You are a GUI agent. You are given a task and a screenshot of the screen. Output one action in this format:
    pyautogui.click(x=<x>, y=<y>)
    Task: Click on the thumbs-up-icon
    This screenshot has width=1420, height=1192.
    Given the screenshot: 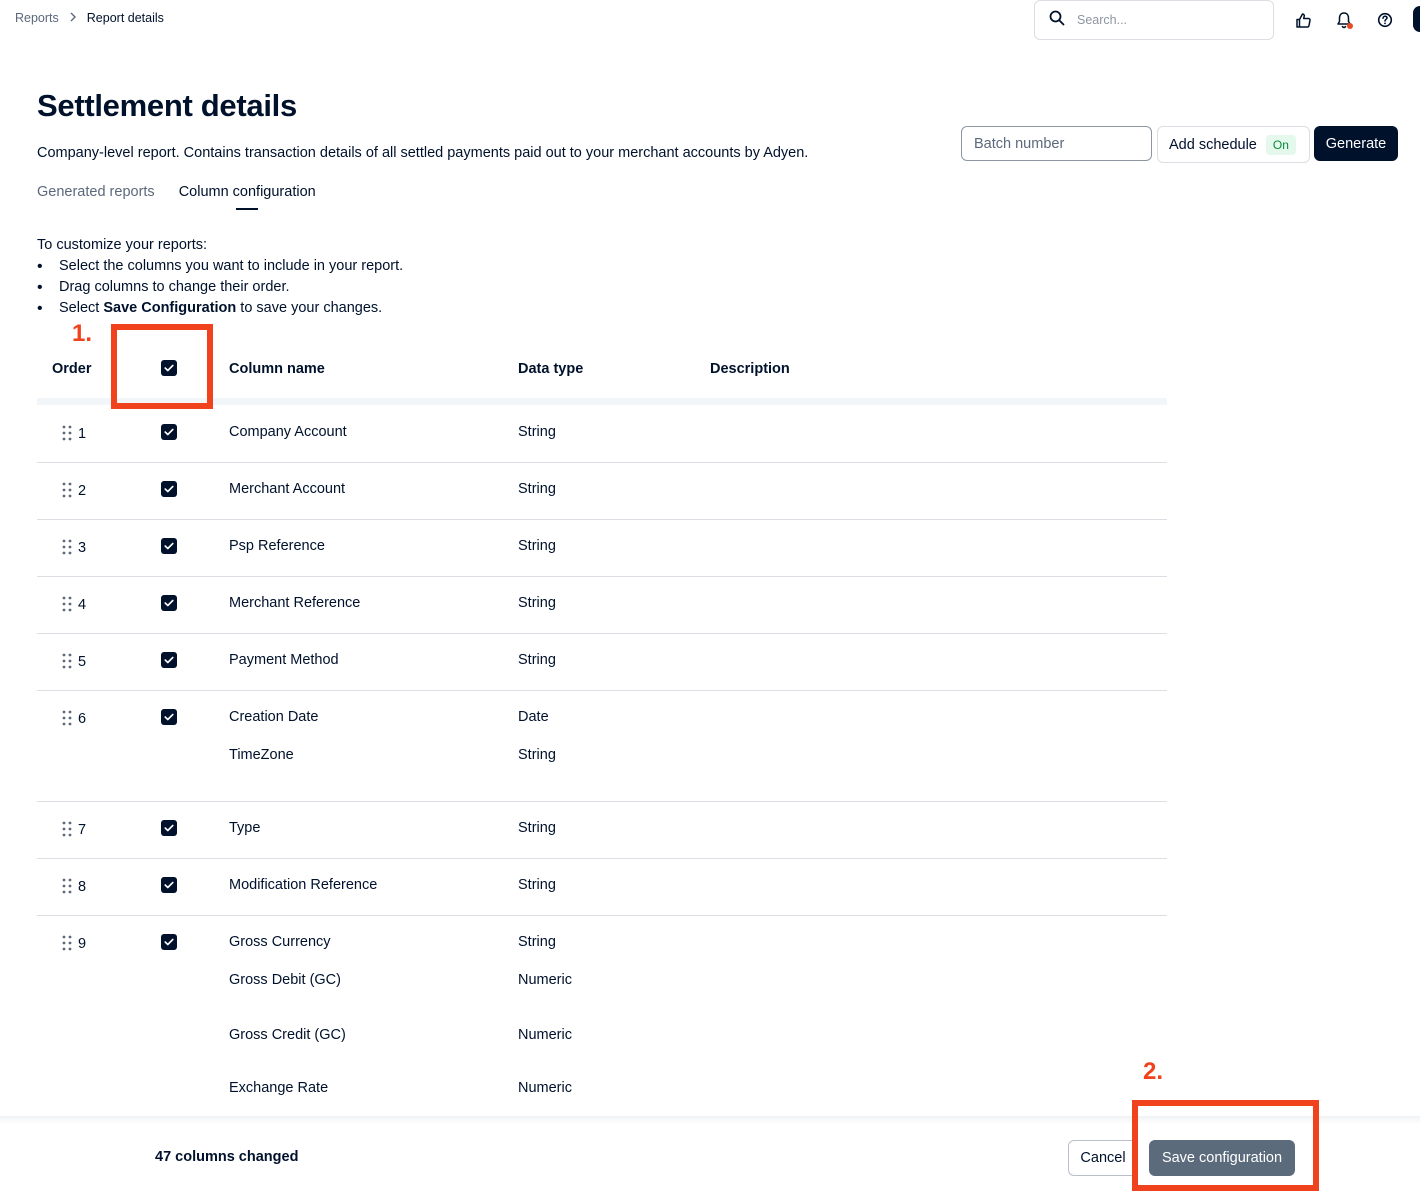 What is the action you would take?
    pyautogui.click(x=1303, y=20)
    